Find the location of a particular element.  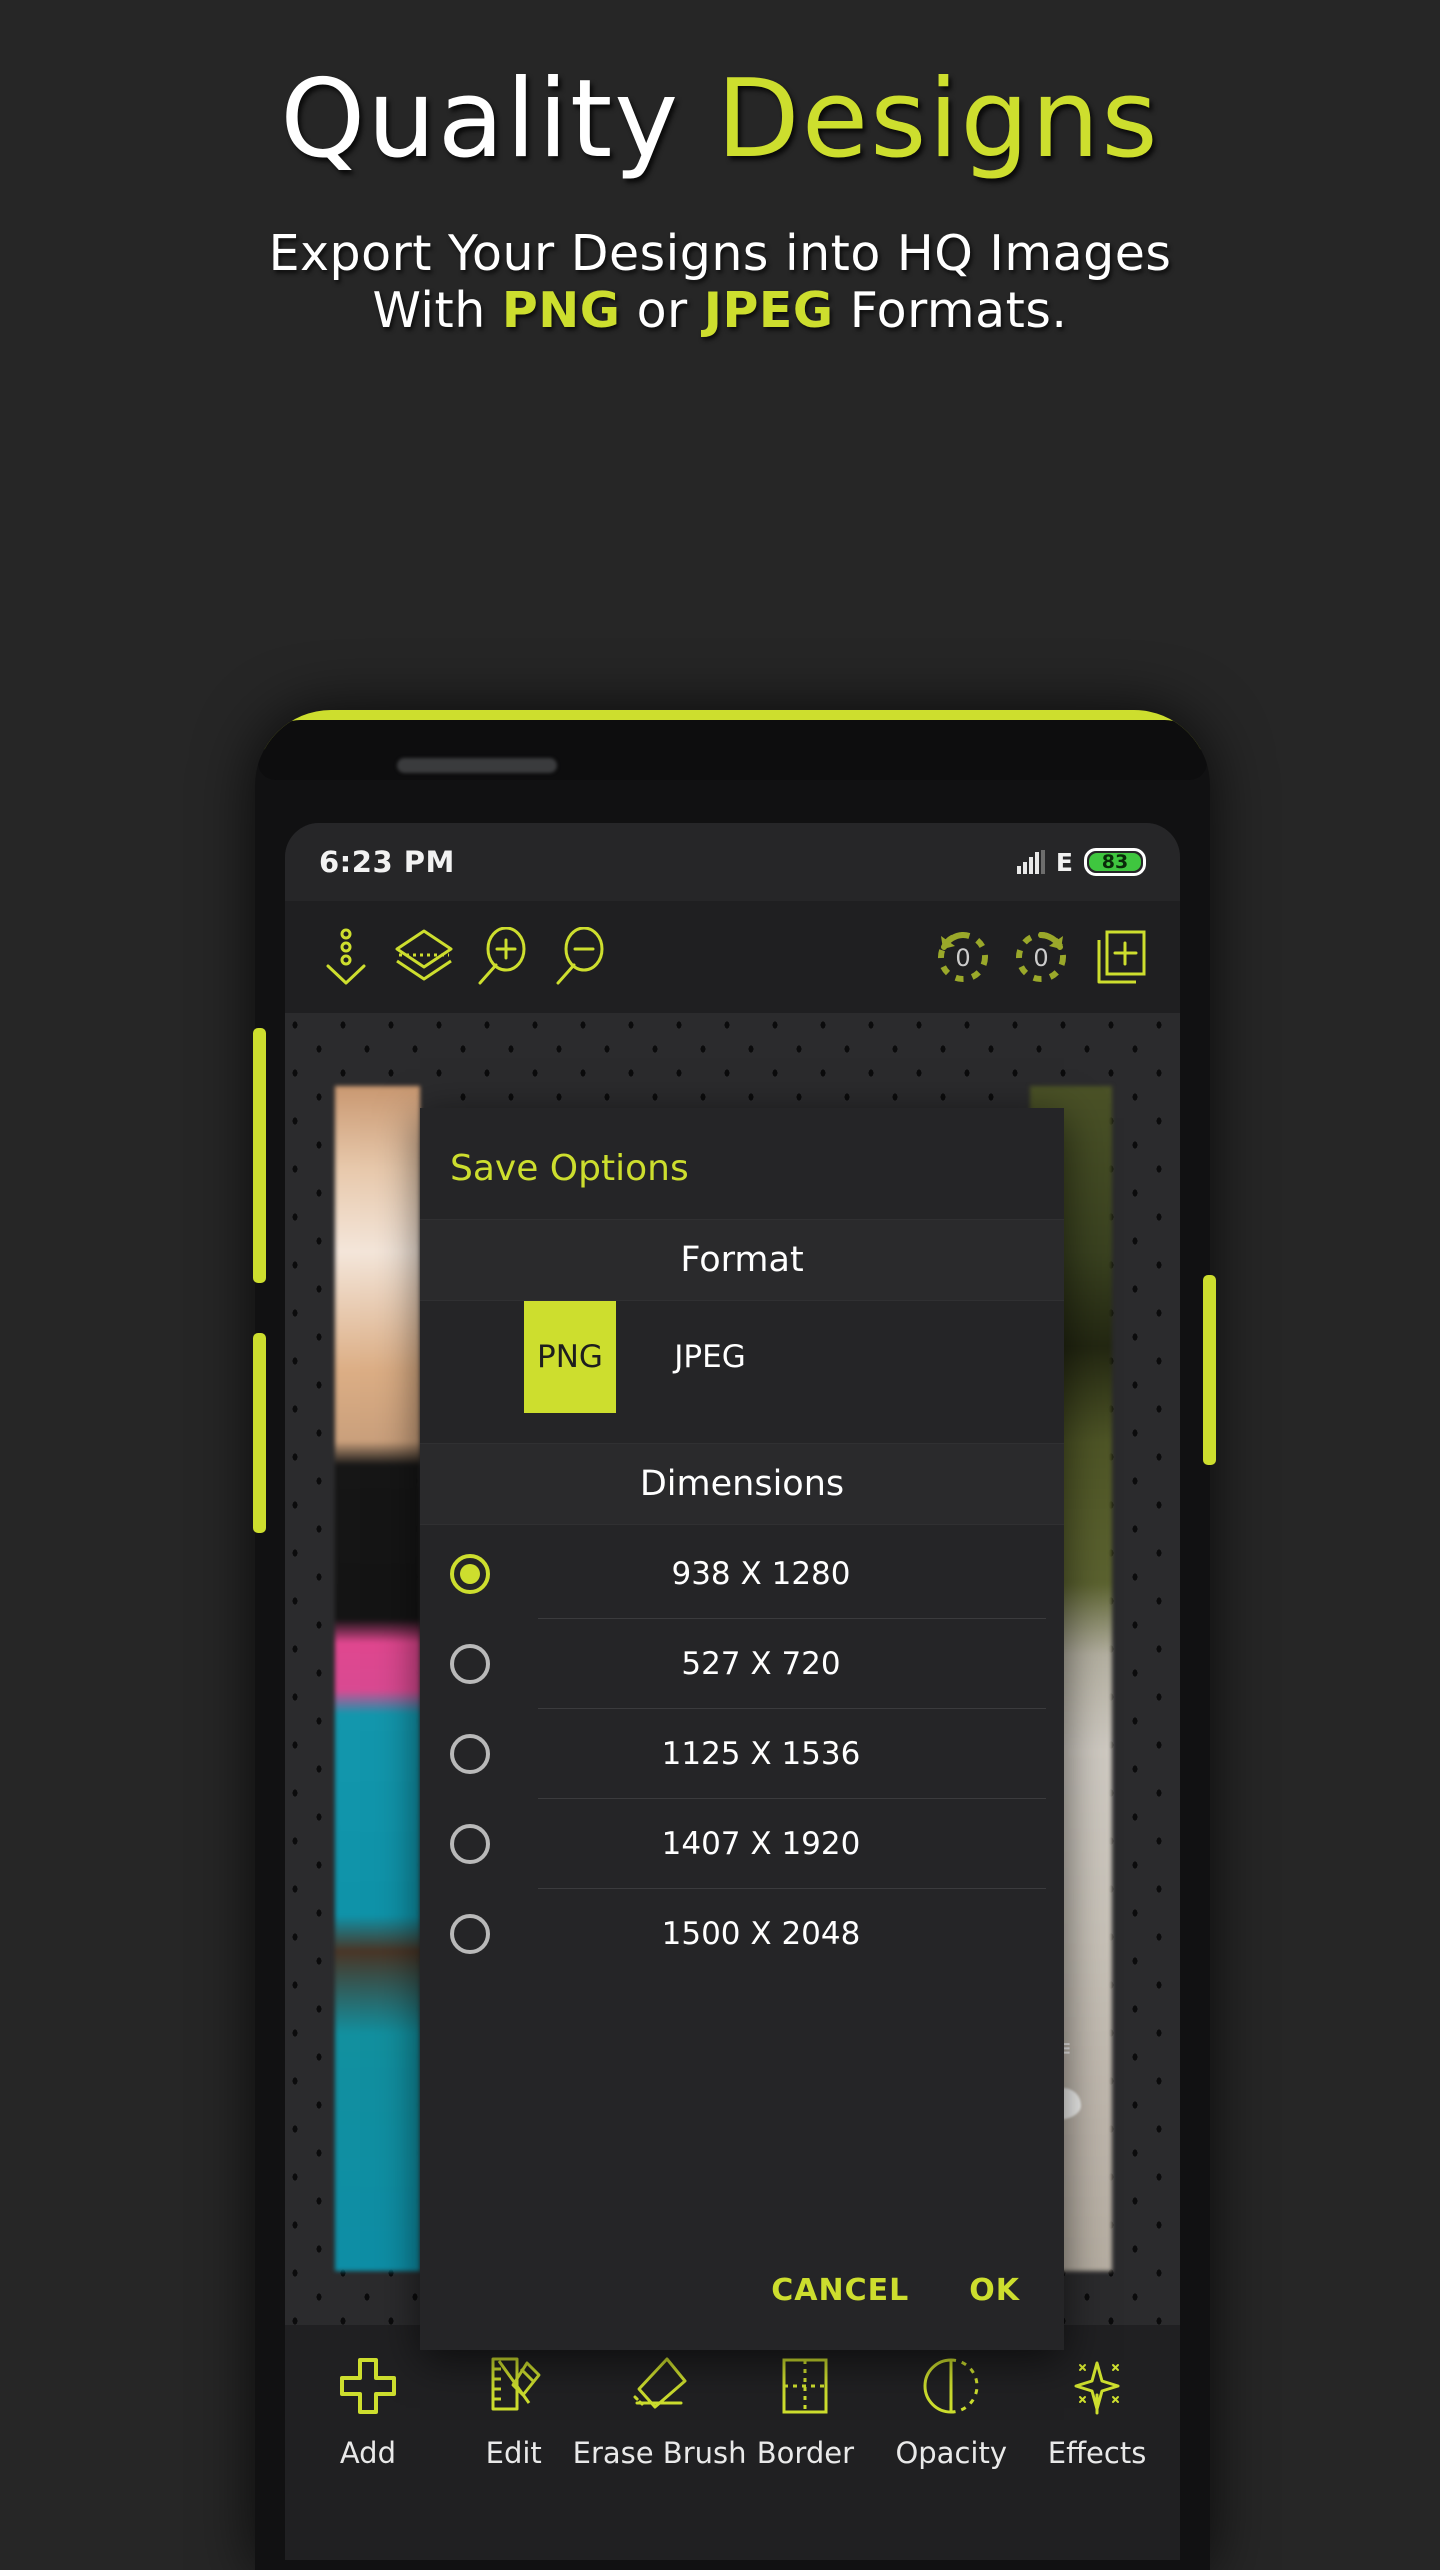

sparkle-icon is located at coordinates (1097, 2388).